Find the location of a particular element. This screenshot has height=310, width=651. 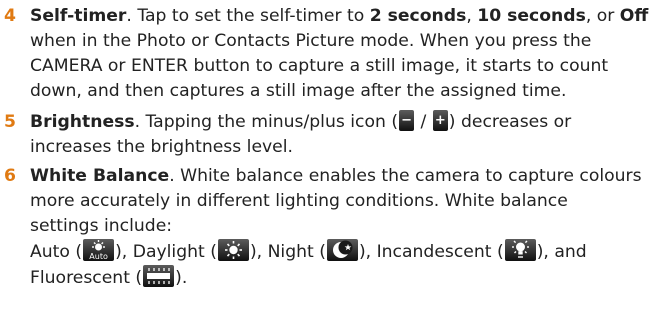

incandescent-wb-icon is located at coordinates (520, 250).